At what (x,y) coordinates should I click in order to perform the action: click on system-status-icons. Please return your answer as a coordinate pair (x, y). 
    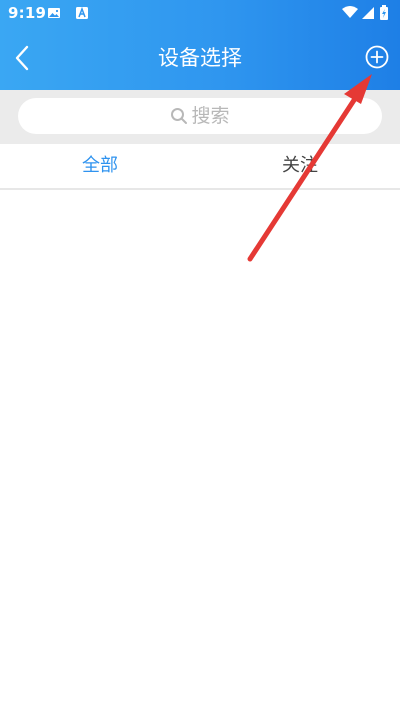
    Looking at the image, I should click on (365, 12).